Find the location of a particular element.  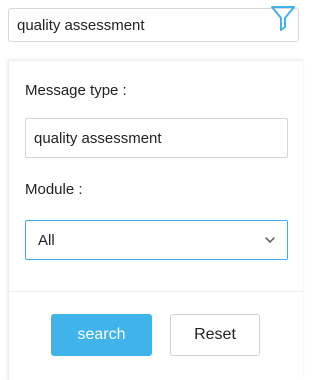

top-bar: quality assessment is located at coordinates (150, 26).